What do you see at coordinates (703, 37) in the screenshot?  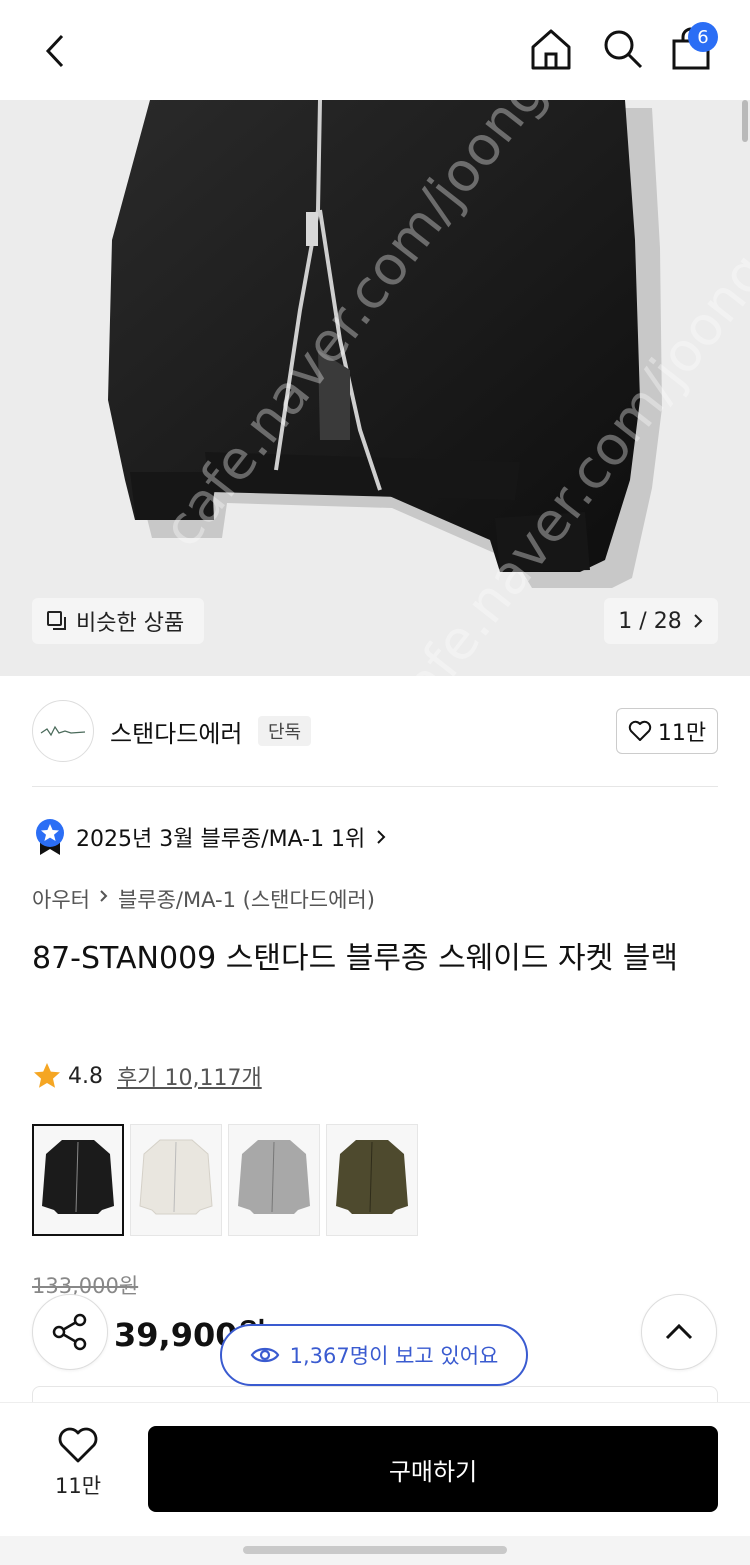 I see `cart-count-badge: 6` at bounding box center [703, 37].